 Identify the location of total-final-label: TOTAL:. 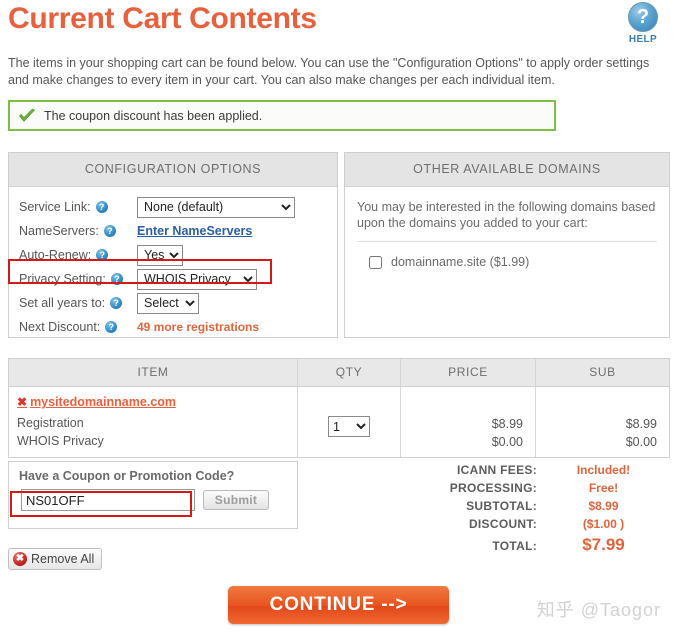
(514, 546).